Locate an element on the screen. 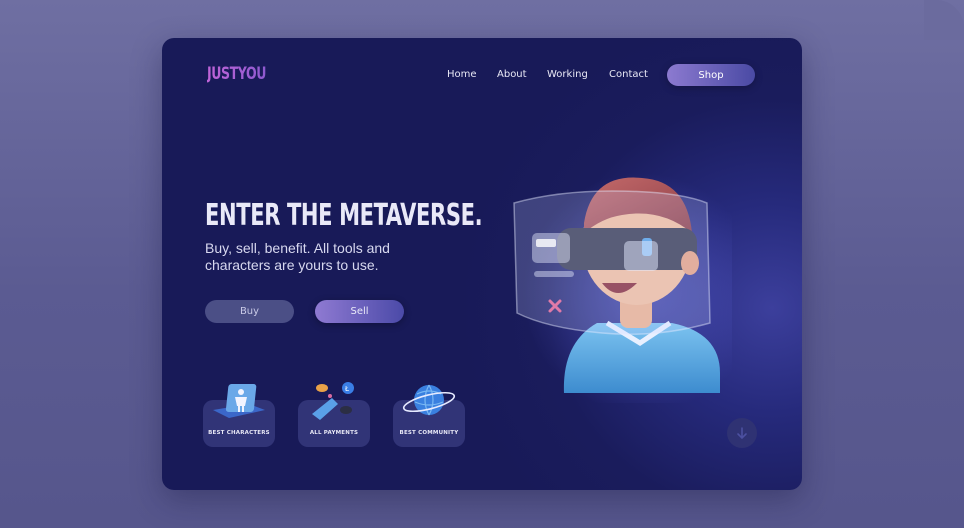 The width and height of the screenshot is (964, 528). nav-home: Home is located at coordinates (462, 74).